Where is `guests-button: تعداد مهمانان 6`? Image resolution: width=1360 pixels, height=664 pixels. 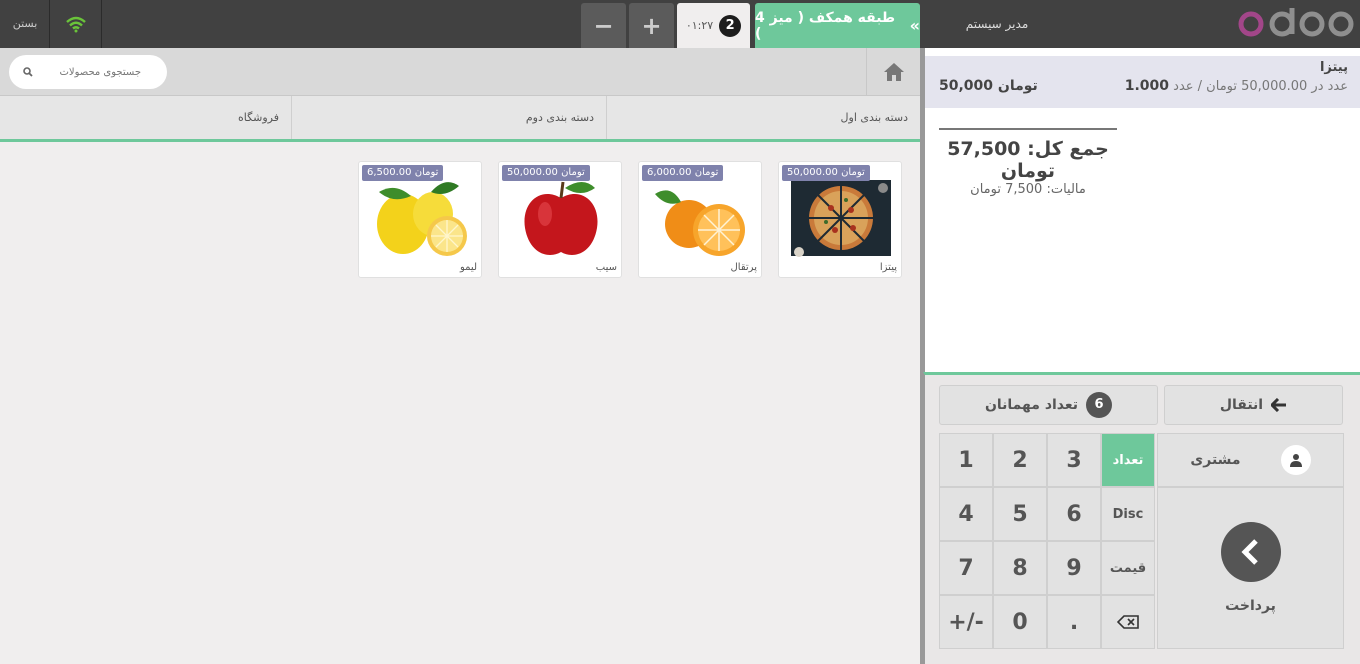 guests-button: تعداد مهمانان 6 is located at coordinates (1048, 405).